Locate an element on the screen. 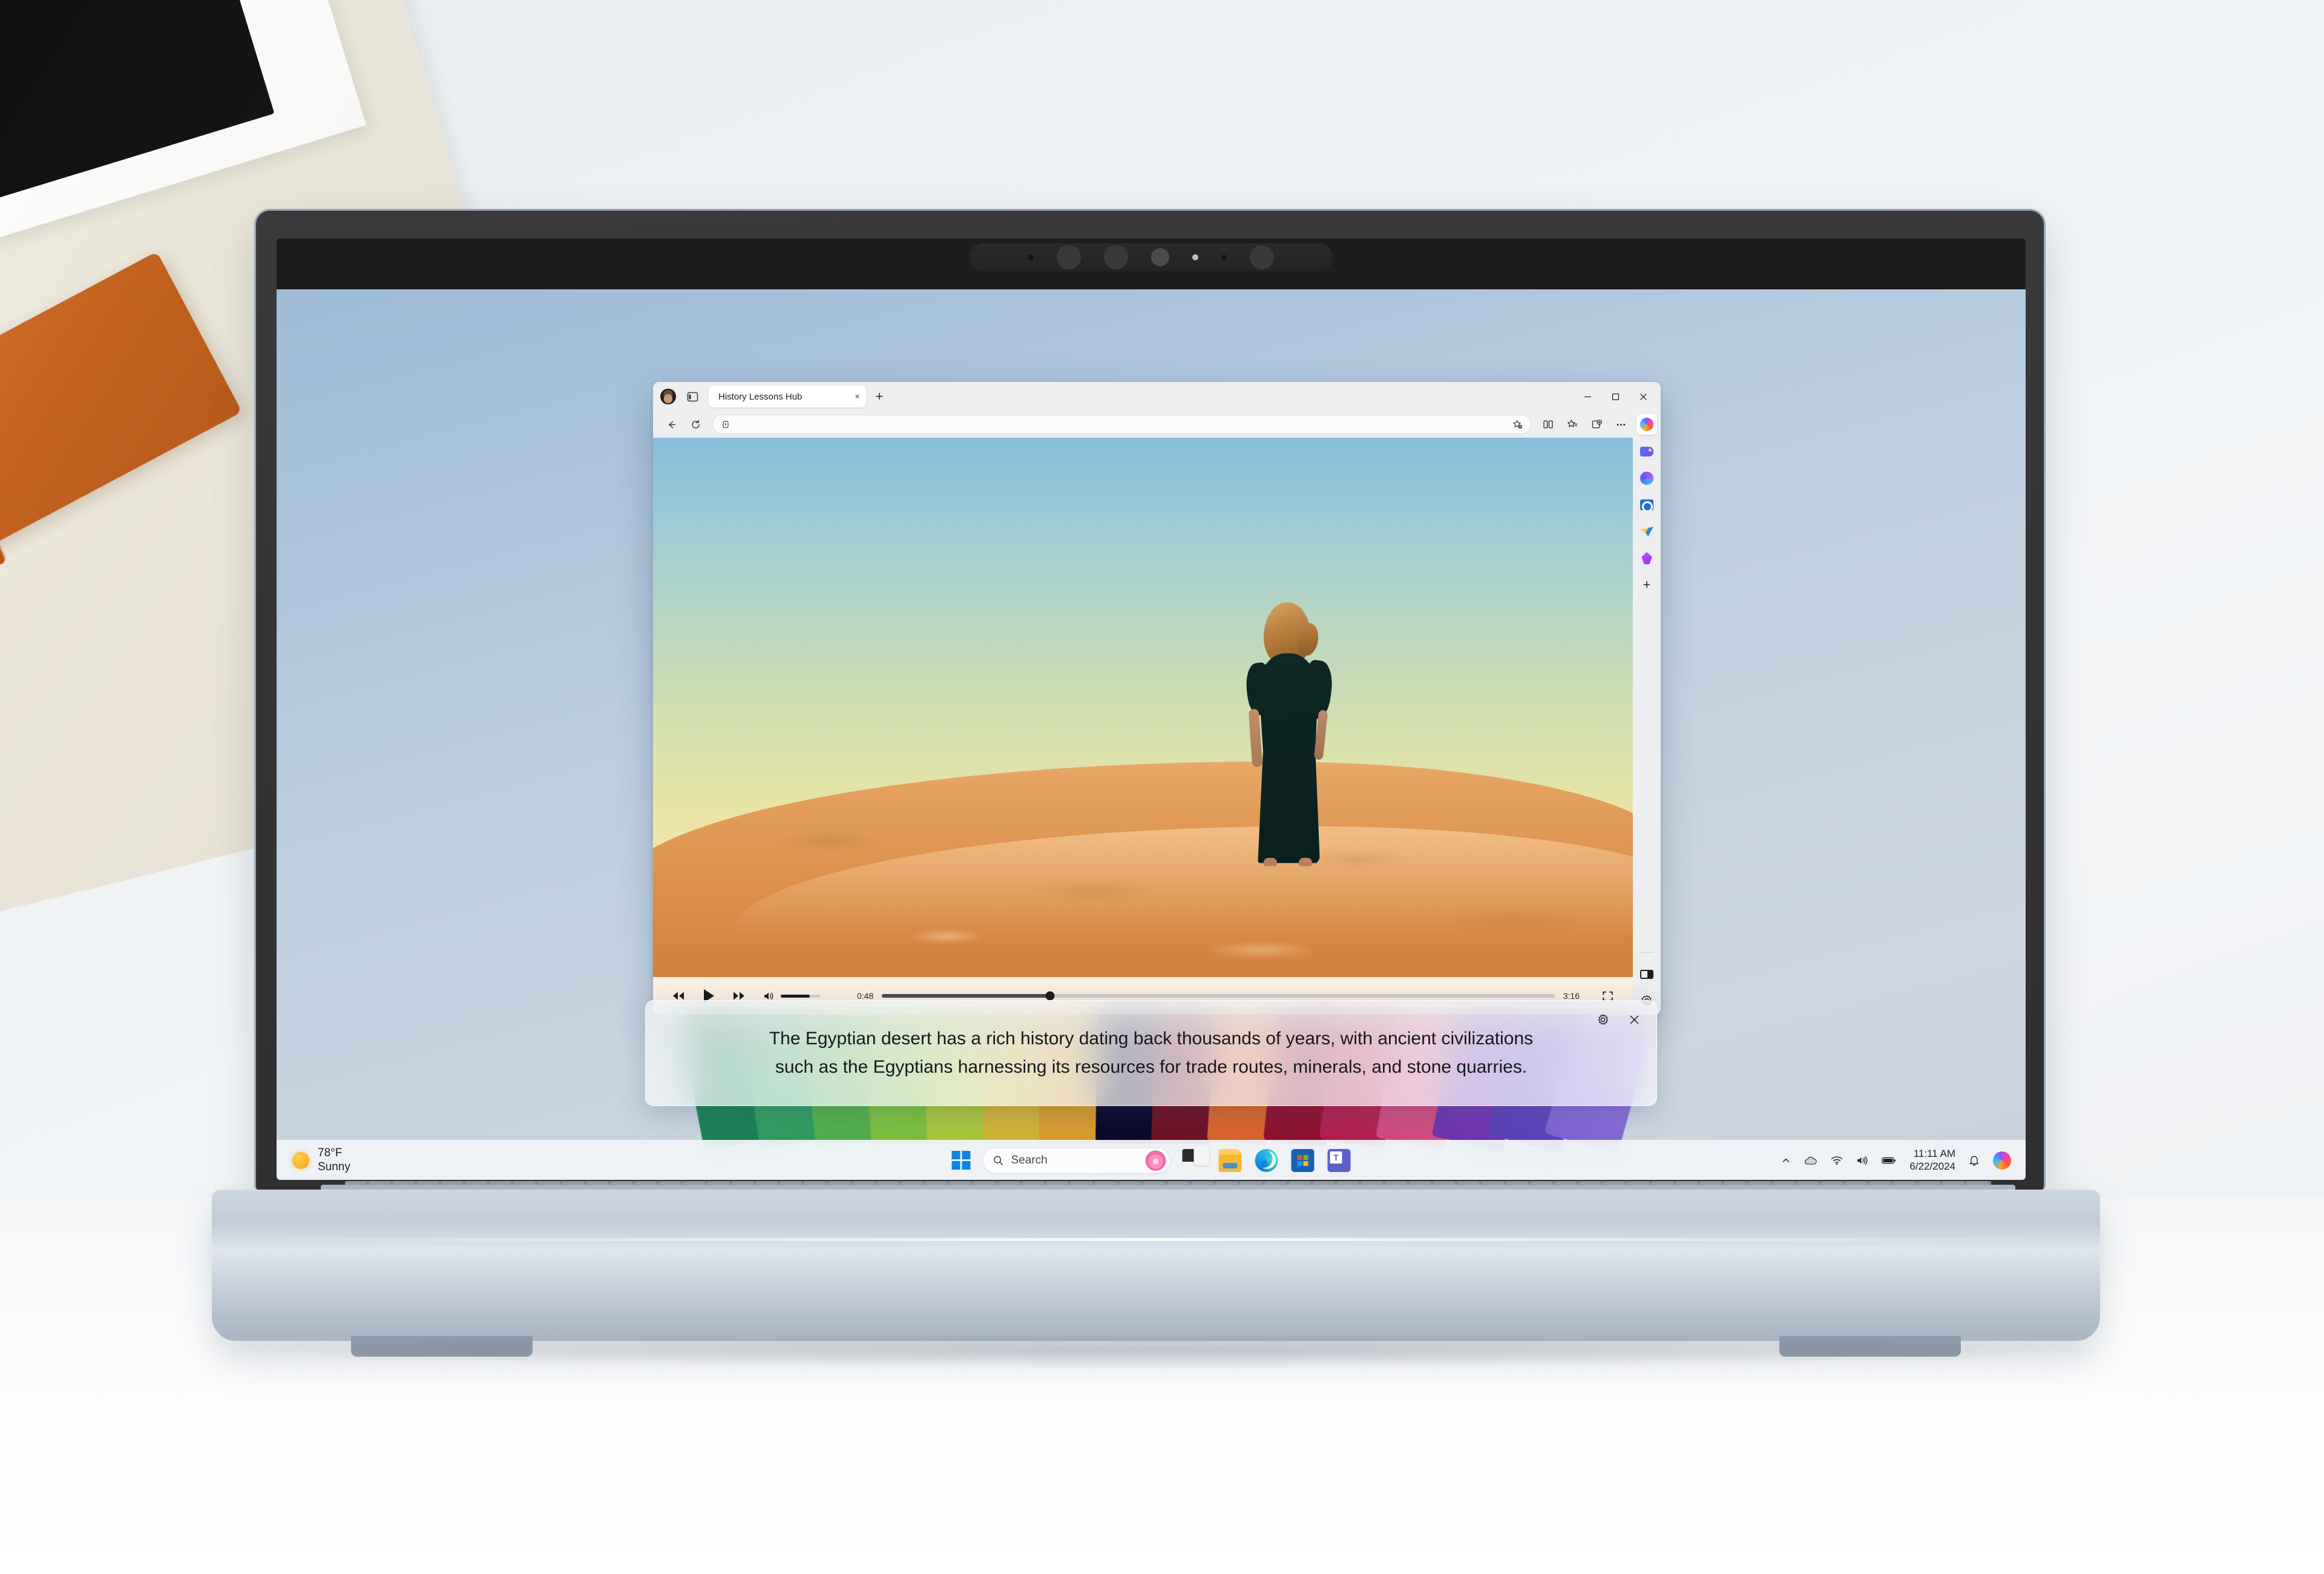  camera-lens-icon is located at coordinates (1160, 257).